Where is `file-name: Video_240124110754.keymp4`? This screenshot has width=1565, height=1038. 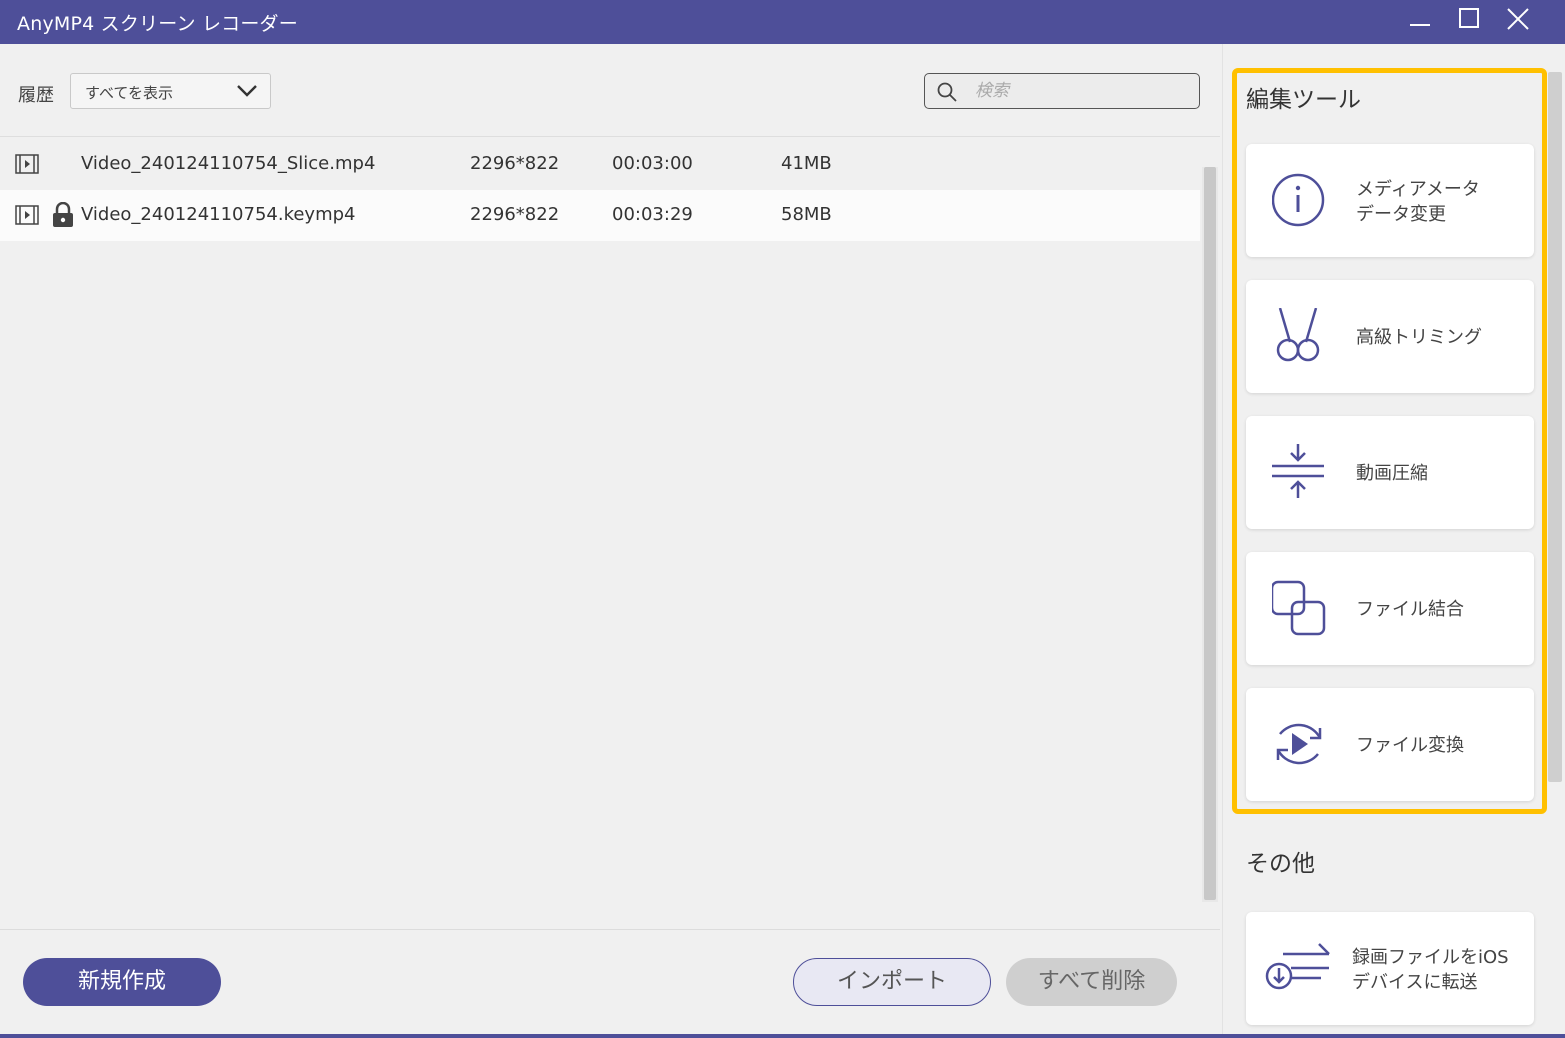
file-name: Video_240124110754.keymp4 is located at coordinates (218, 214).